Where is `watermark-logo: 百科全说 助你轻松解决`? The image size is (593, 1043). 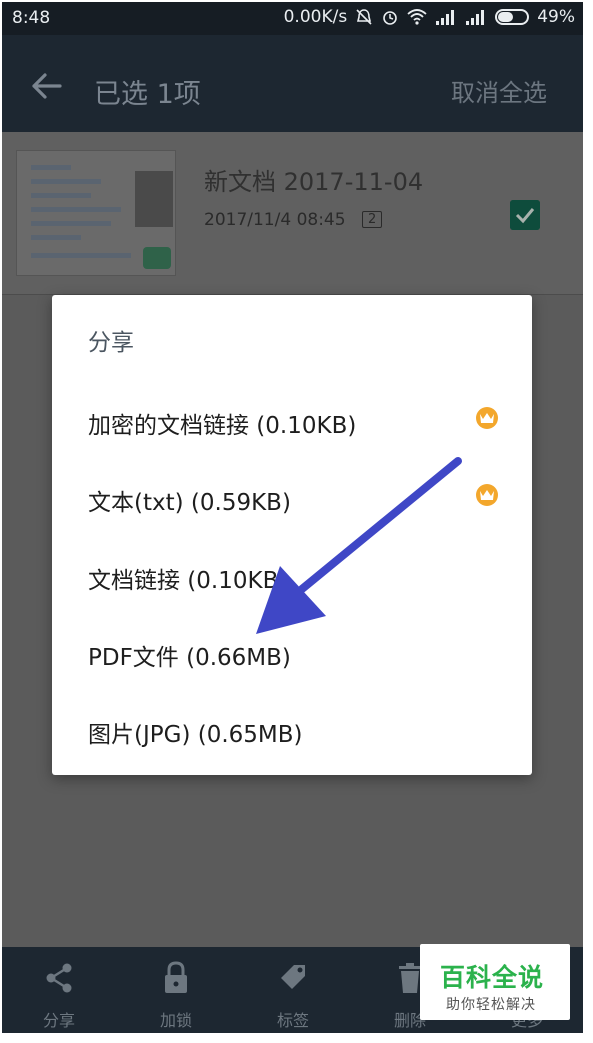 watermark-logo: 百科全说 助你轻松解决 is located at coordinates (495, 982).